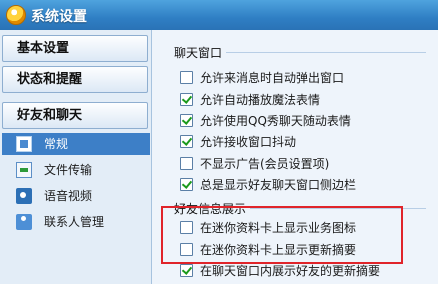 The width and height of the screenshot is (438, 284). Describe the element at coordinates (24, 170) in the screenshot. I see `file-transfer-icon` at that location.